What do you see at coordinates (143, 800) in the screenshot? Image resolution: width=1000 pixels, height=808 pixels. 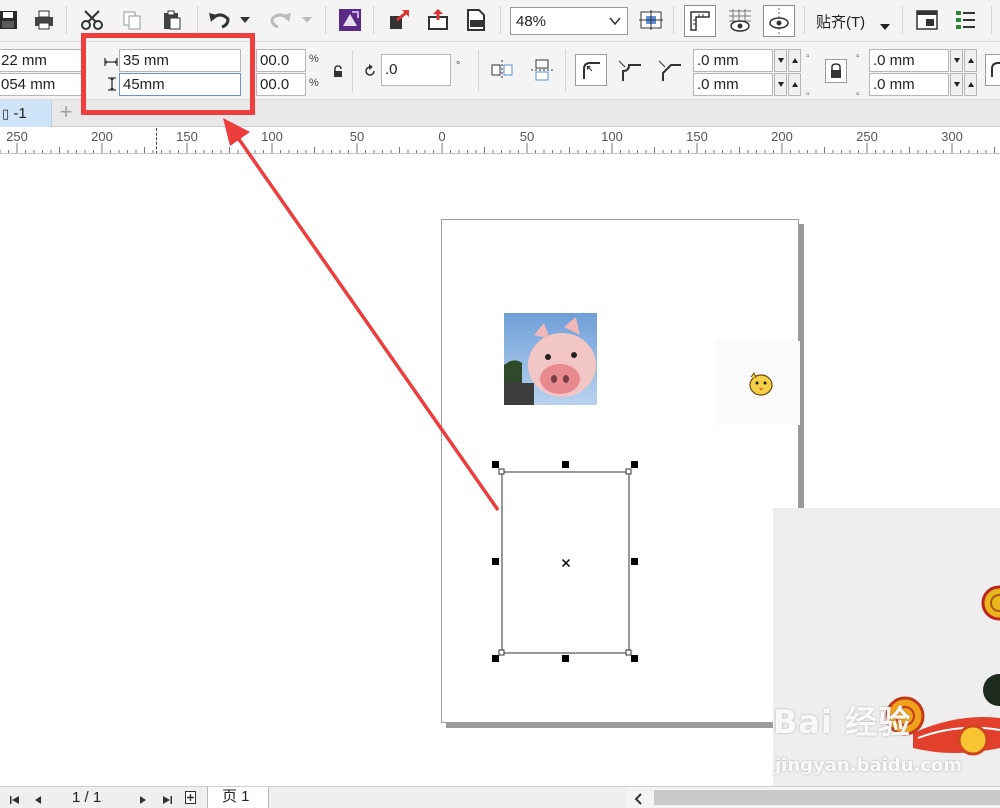 I see `next-page-icon` at bounding box center [143, 800].